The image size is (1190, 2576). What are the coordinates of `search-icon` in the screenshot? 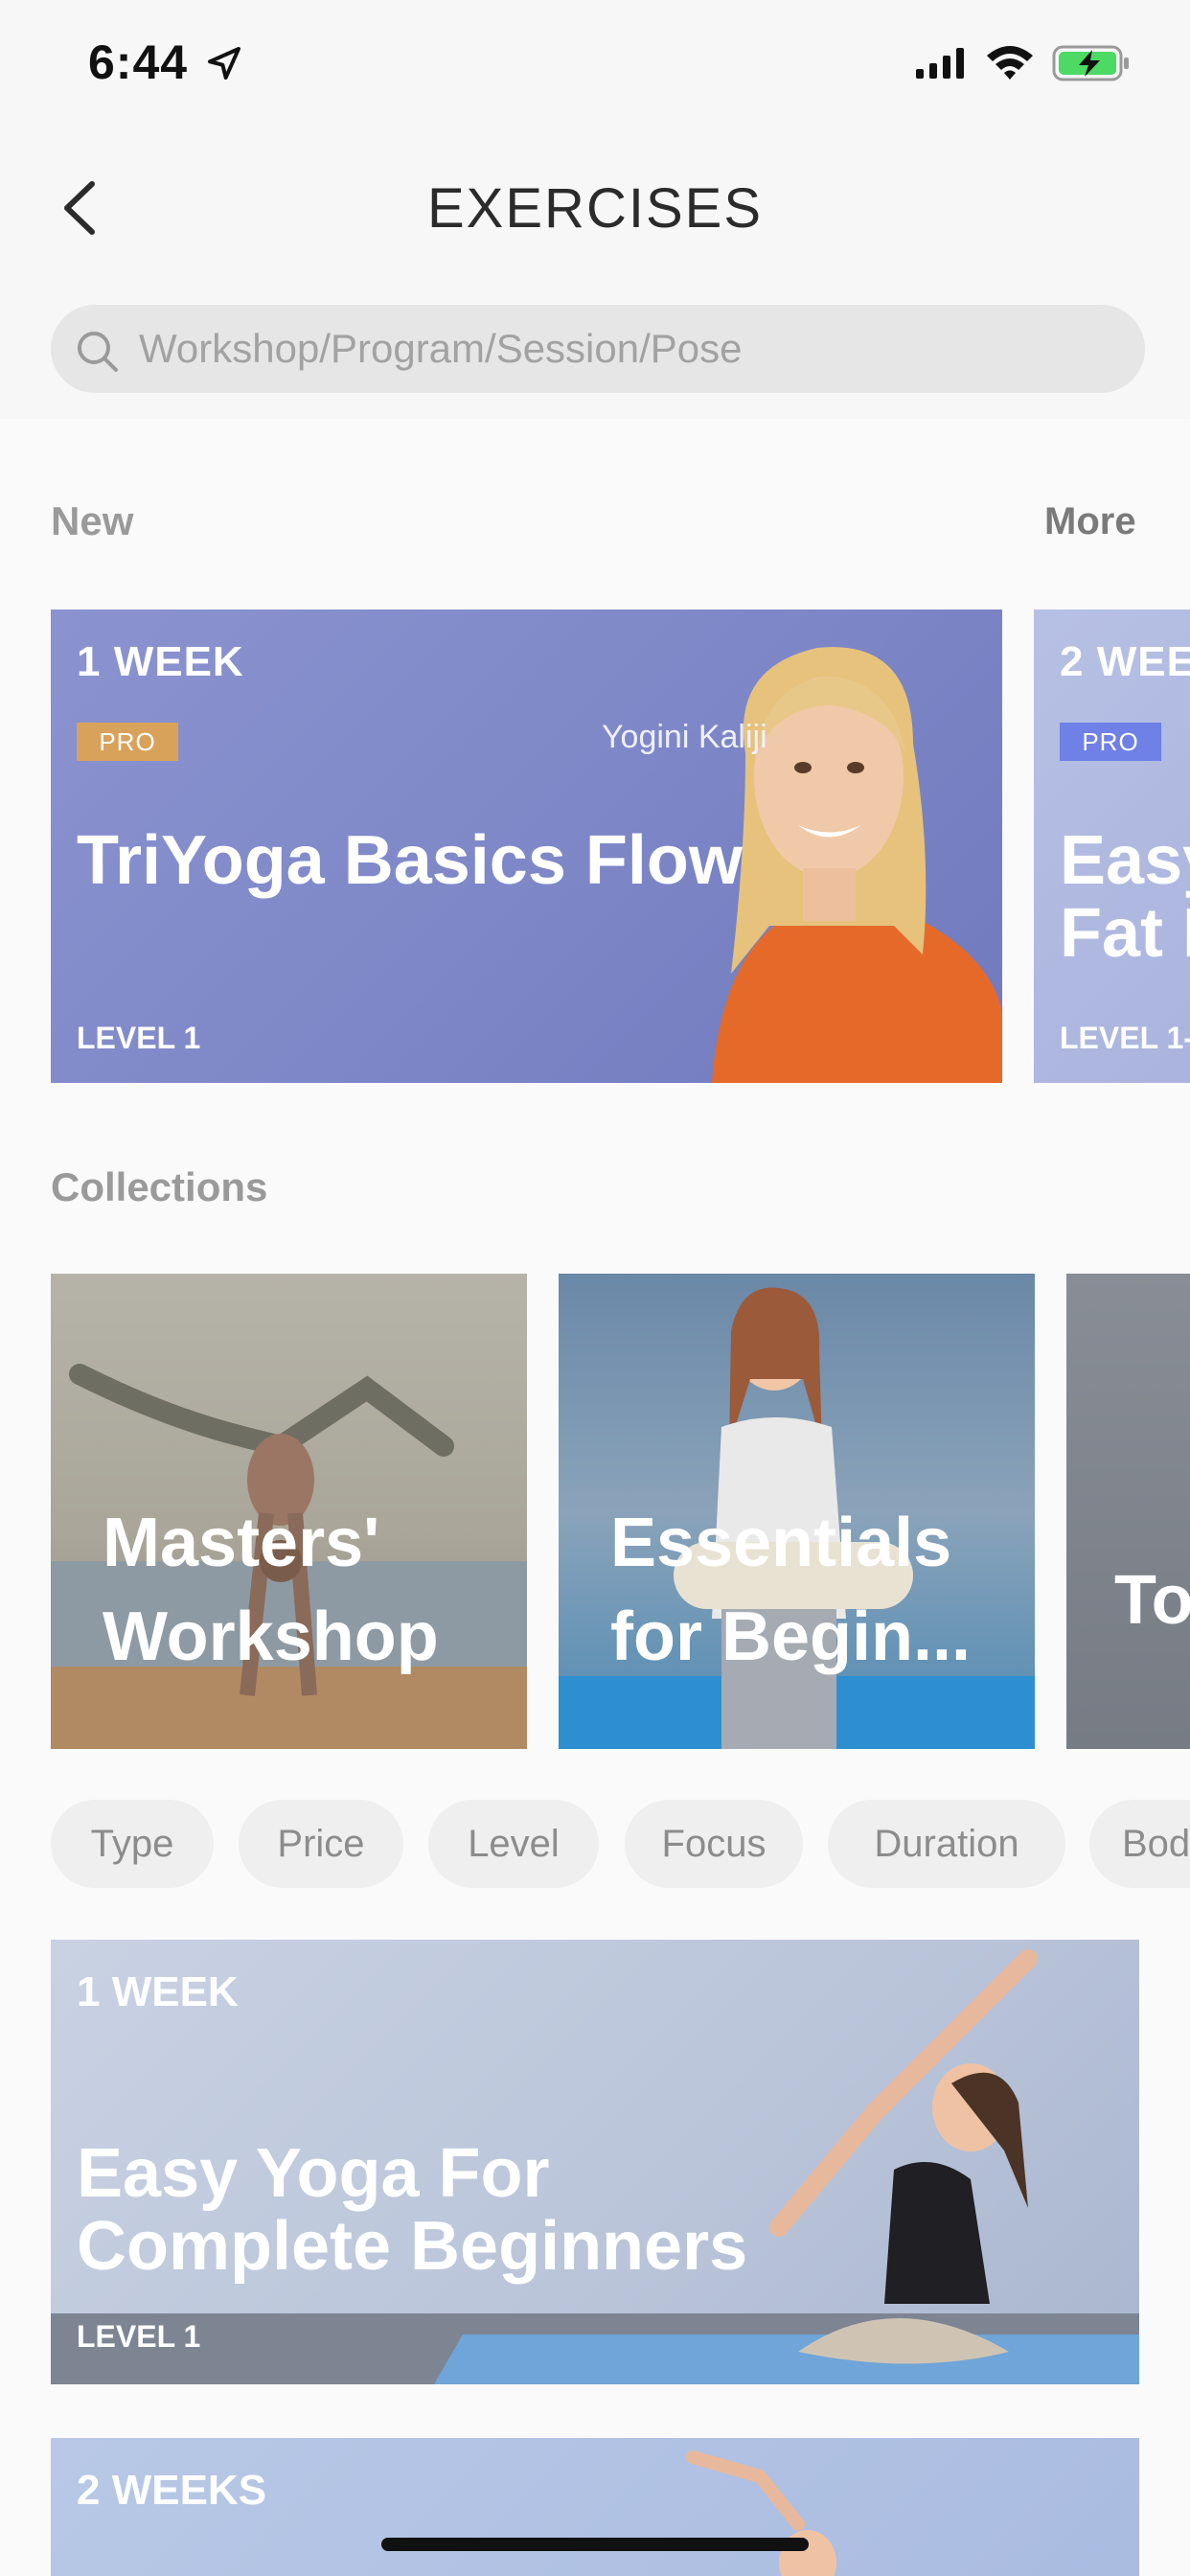 It's located at (98, 352).